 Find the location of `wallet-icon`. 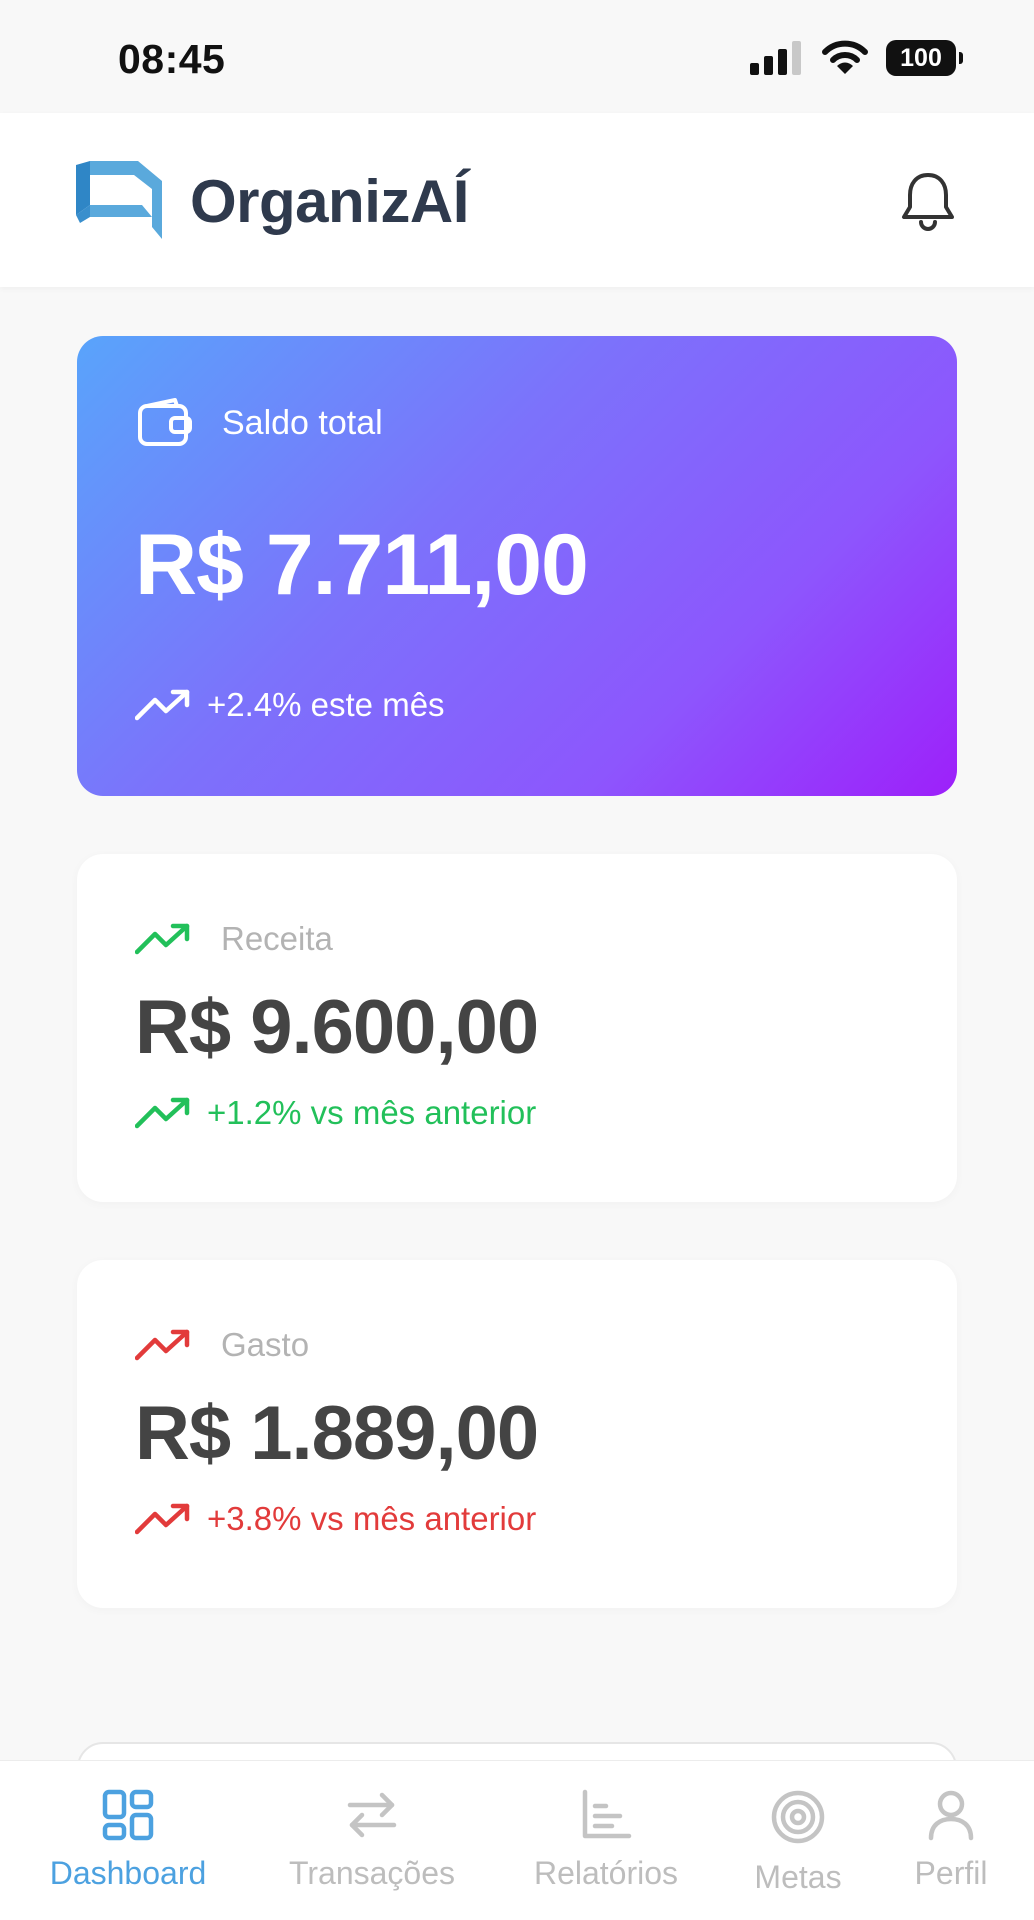

wallet-icon is located at coordinates (165, 422).